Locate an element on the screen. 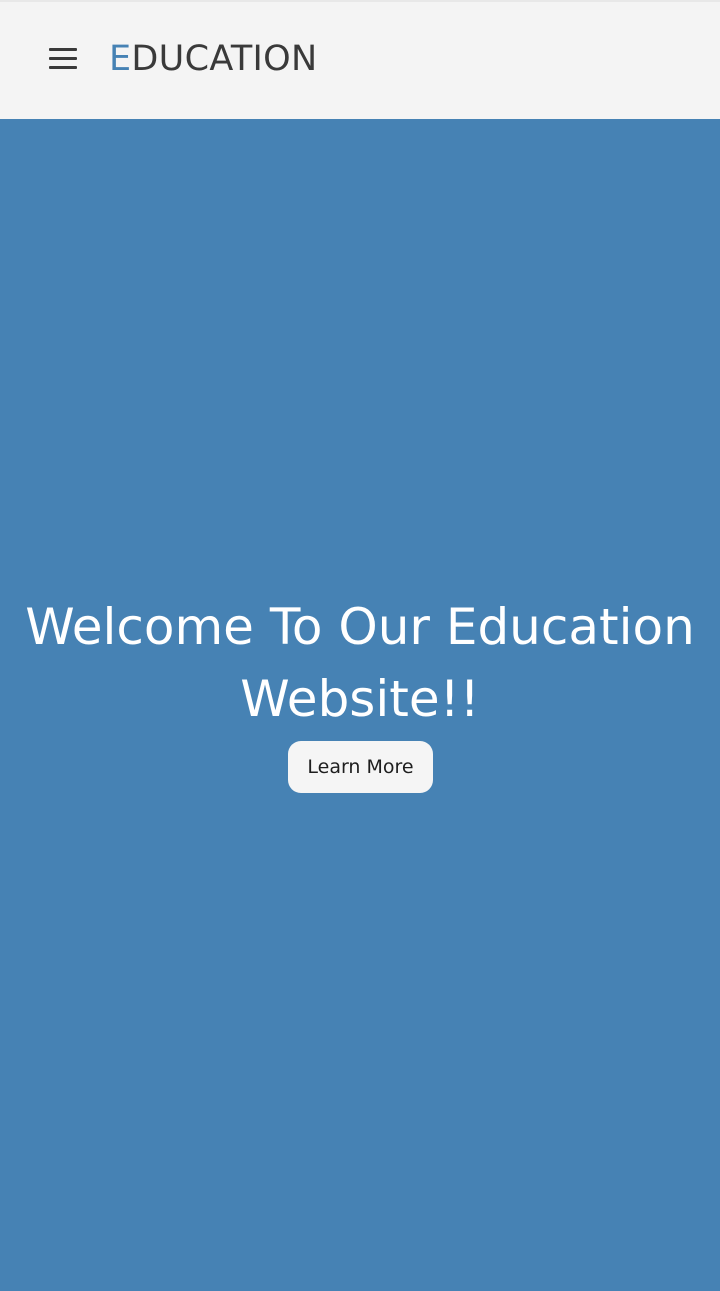  brand-accent-letter: E is located at coordinates (120, 59).